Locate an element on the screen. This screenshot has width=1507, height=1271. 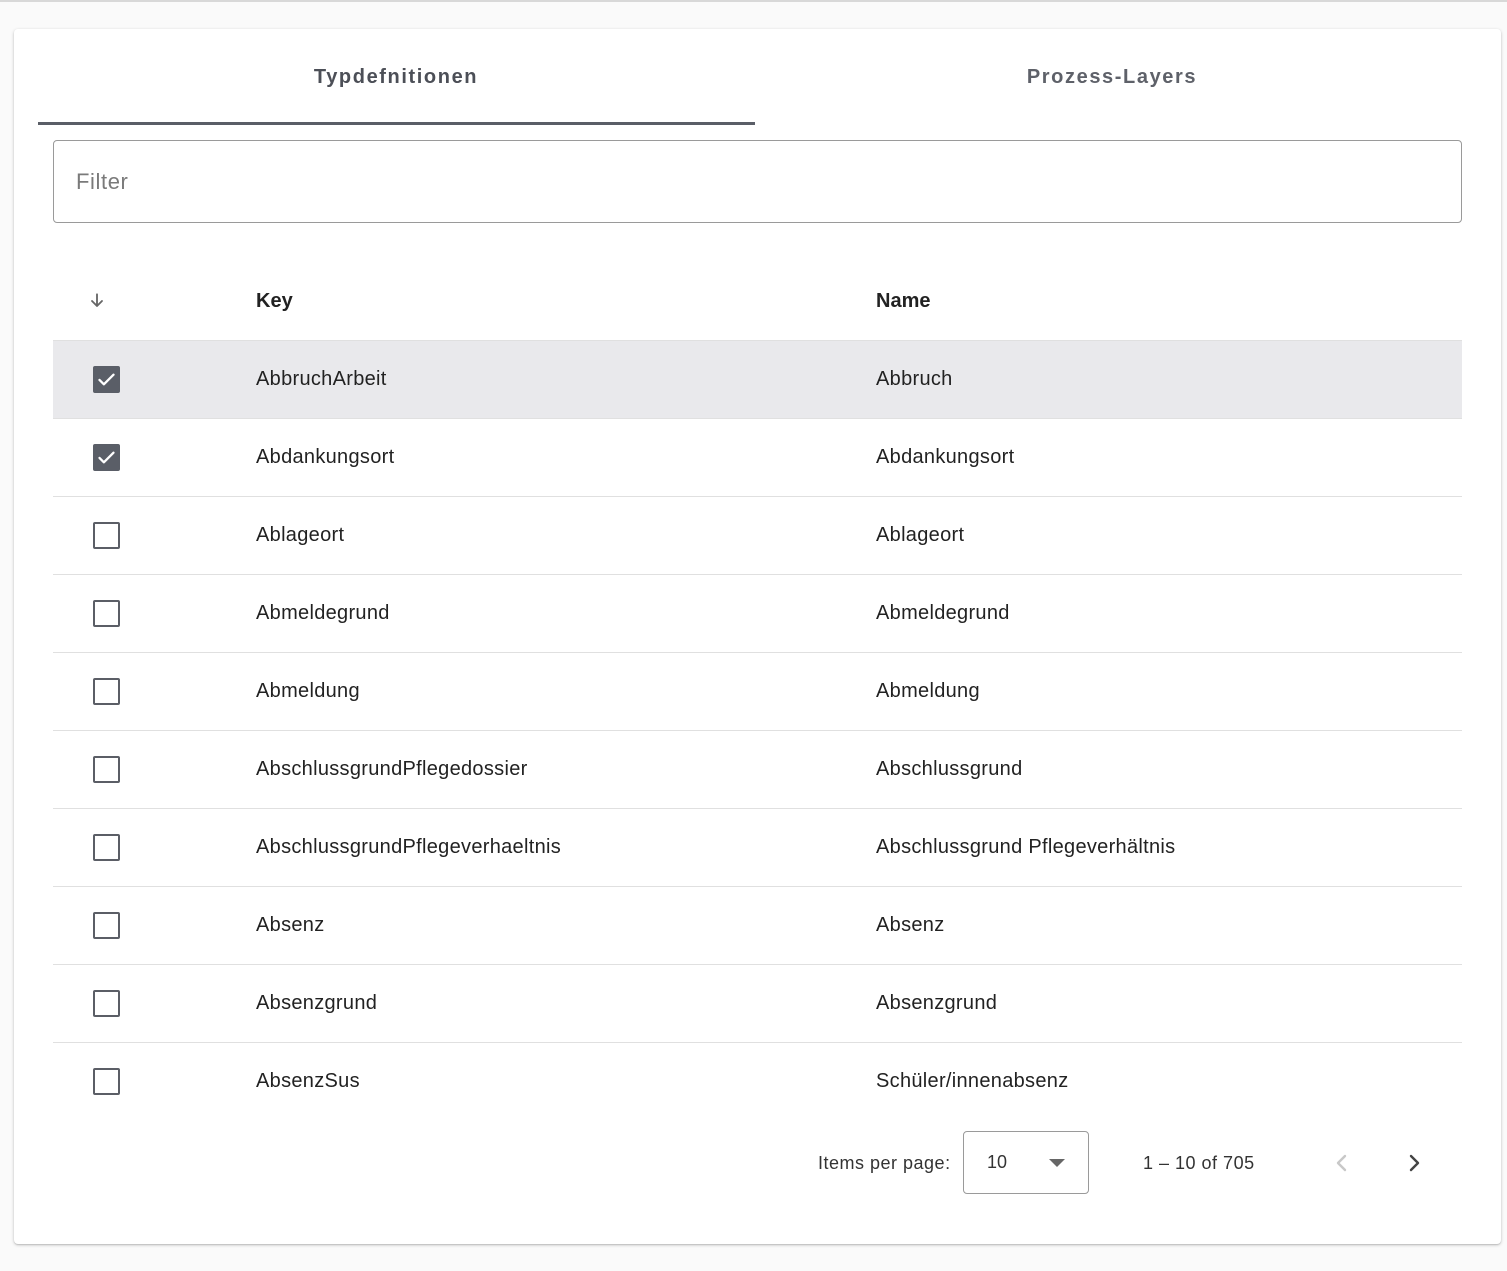
table-header-row: Key Name is located at coordinates (757, 301).